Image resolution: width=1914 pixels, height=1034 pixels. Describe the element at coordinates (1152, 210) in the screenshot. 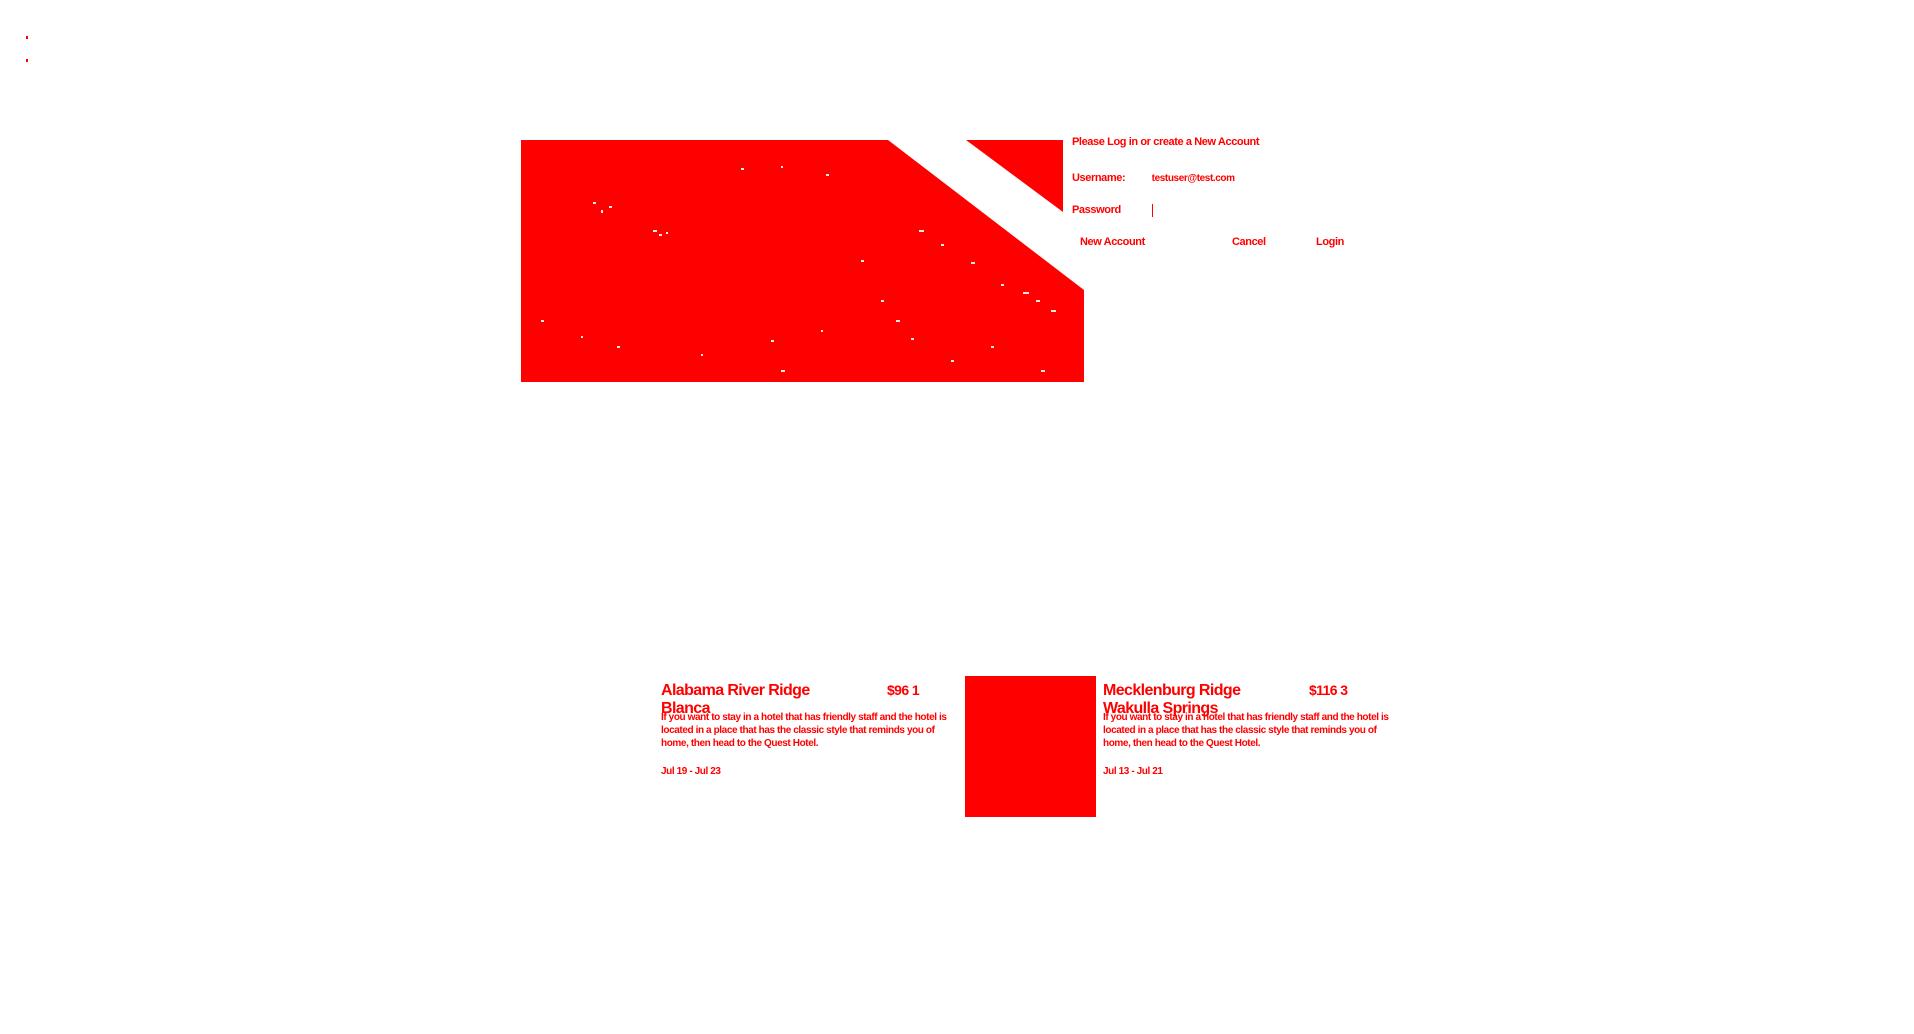

I see `password-field` at that location.